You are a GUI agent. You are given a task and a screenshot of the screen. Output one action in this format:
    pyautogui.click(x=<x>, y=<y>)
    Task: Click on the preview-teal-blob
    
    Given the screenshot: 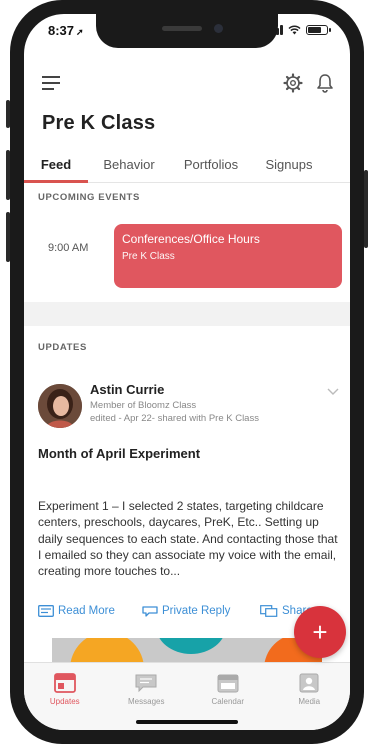 What is the action you would take?
    pyautogui.click(x=191, y=646)
    